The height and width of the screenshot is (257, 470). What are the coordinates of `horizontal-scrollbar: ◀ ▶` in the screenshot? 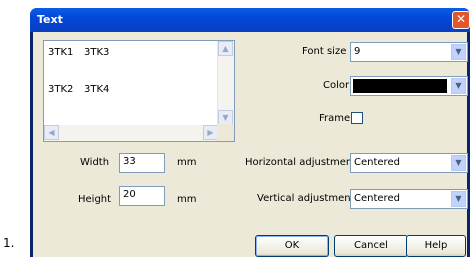 It's located at (131, 133).